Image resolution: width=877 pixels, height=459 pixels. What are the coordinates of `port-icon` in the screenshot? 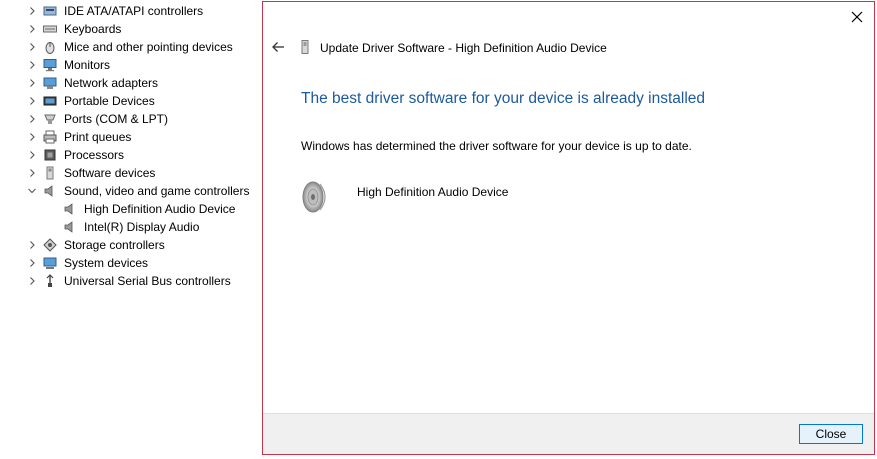 It's located at (50, 119).